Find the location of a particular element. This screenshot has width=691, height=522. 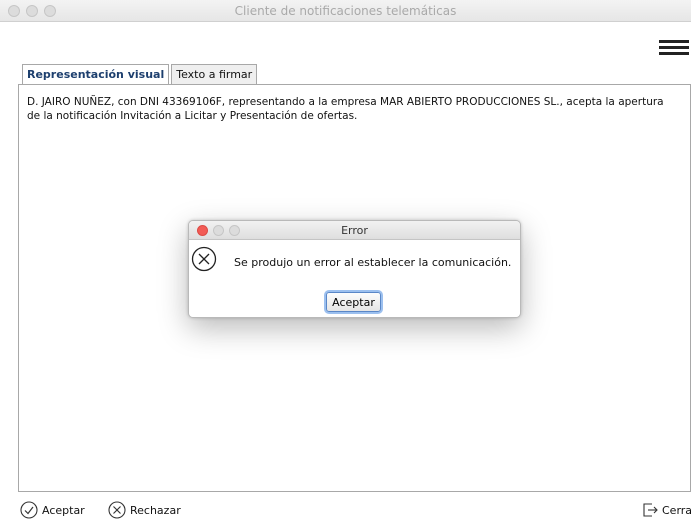

dialog-ok-button: Aceptar is located at coordinates (353, 302).